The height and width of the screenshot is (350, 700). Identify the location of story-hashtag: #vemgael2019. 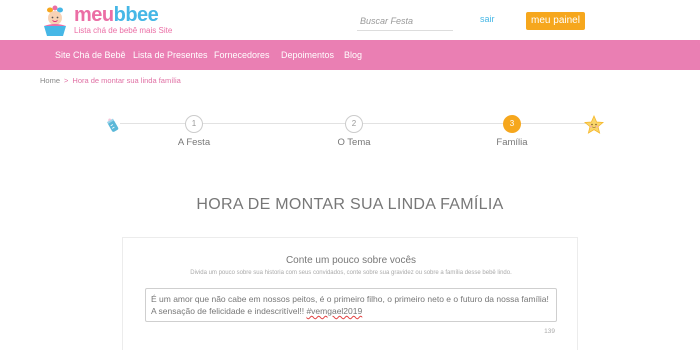
(334, 311).